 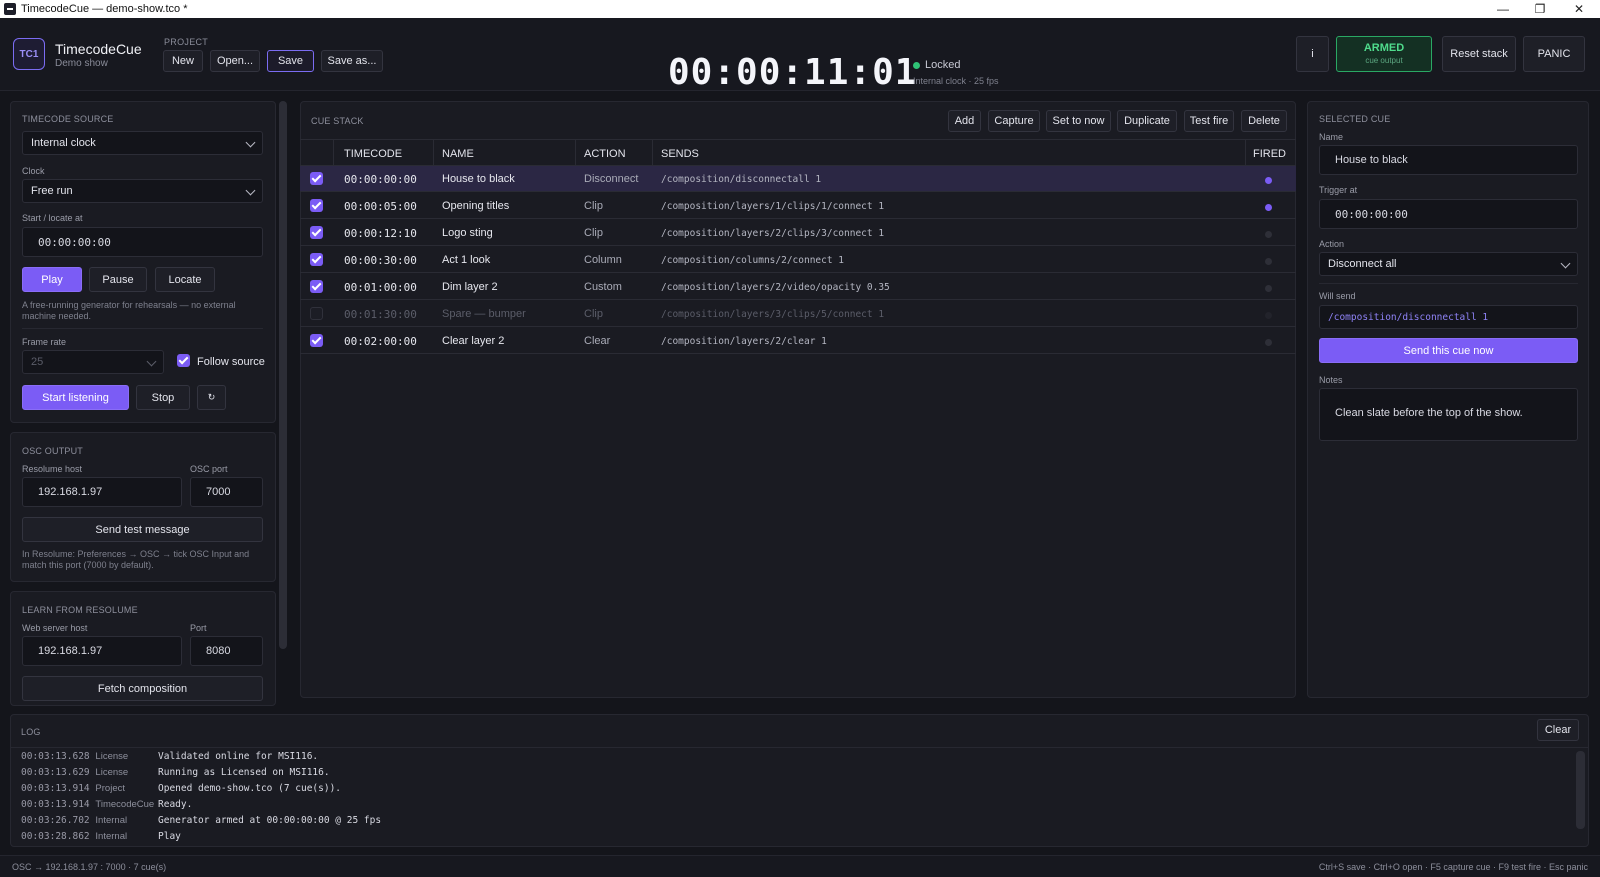 I want to click on test-fire-button: Test fire, so click(x=1209, y=121).